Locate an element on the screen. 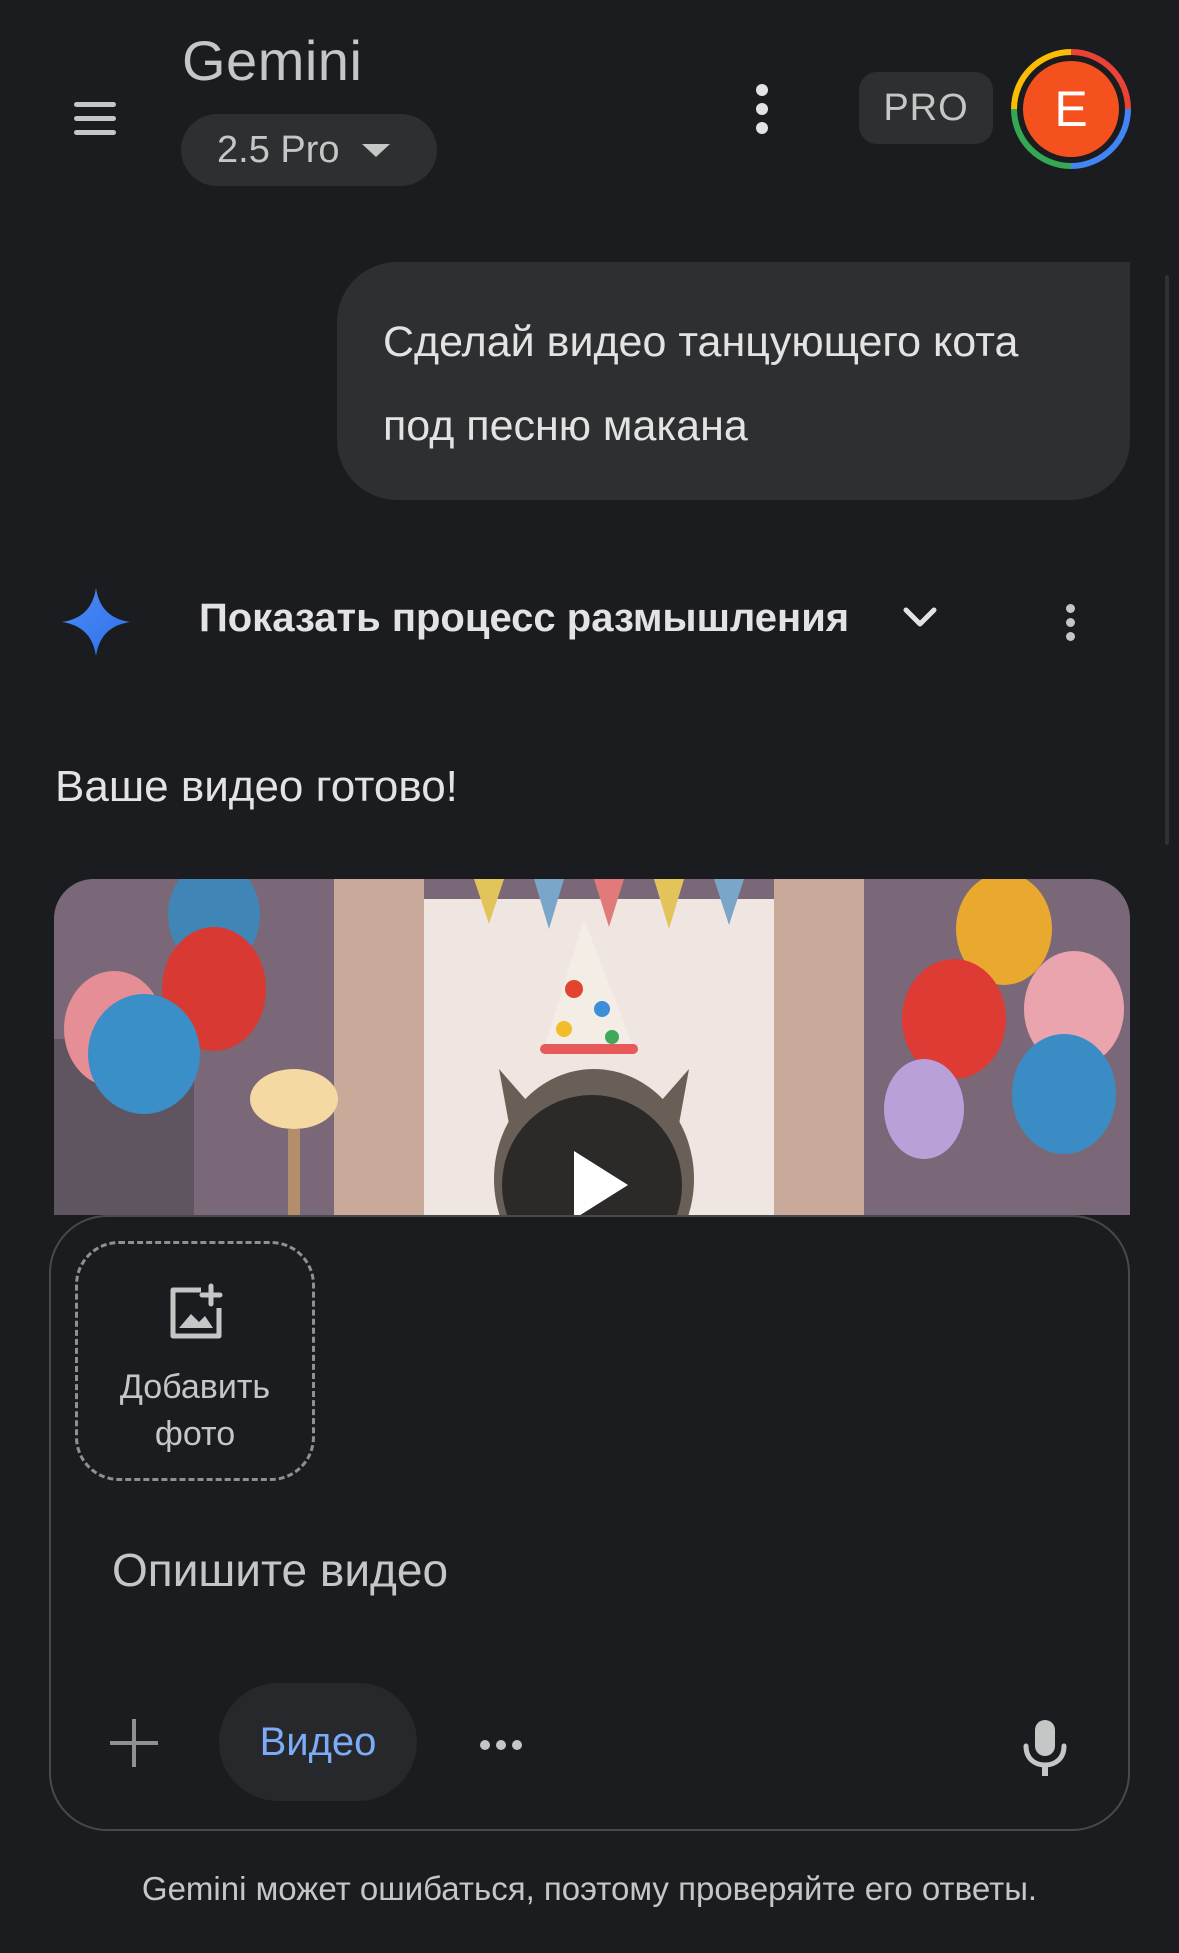  model-selector: 2.5 Pro is located at coordinates (309, 150).